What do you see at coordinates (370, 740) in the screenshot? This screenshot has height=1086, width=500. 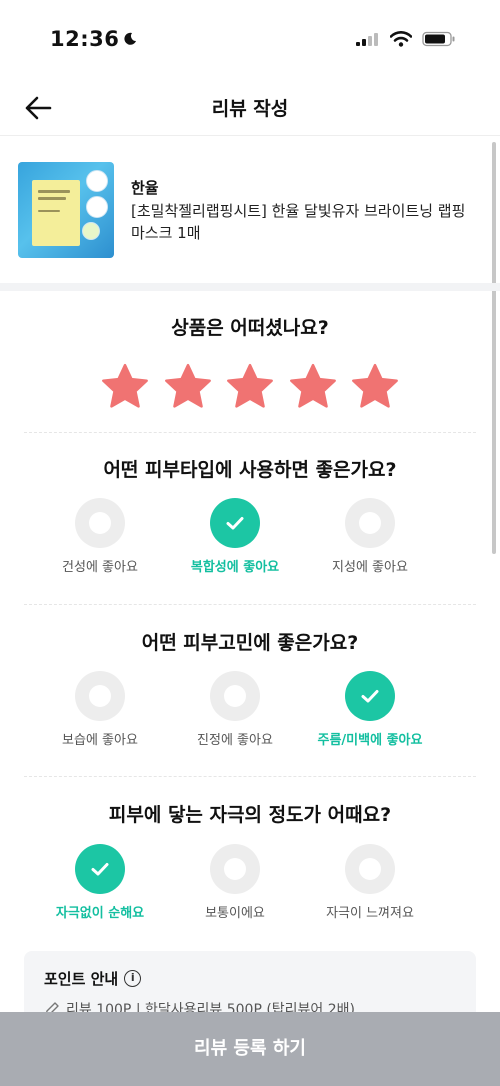 I see `option-label: 주름/미백에 좋아요` at bounding box center [370, 740].